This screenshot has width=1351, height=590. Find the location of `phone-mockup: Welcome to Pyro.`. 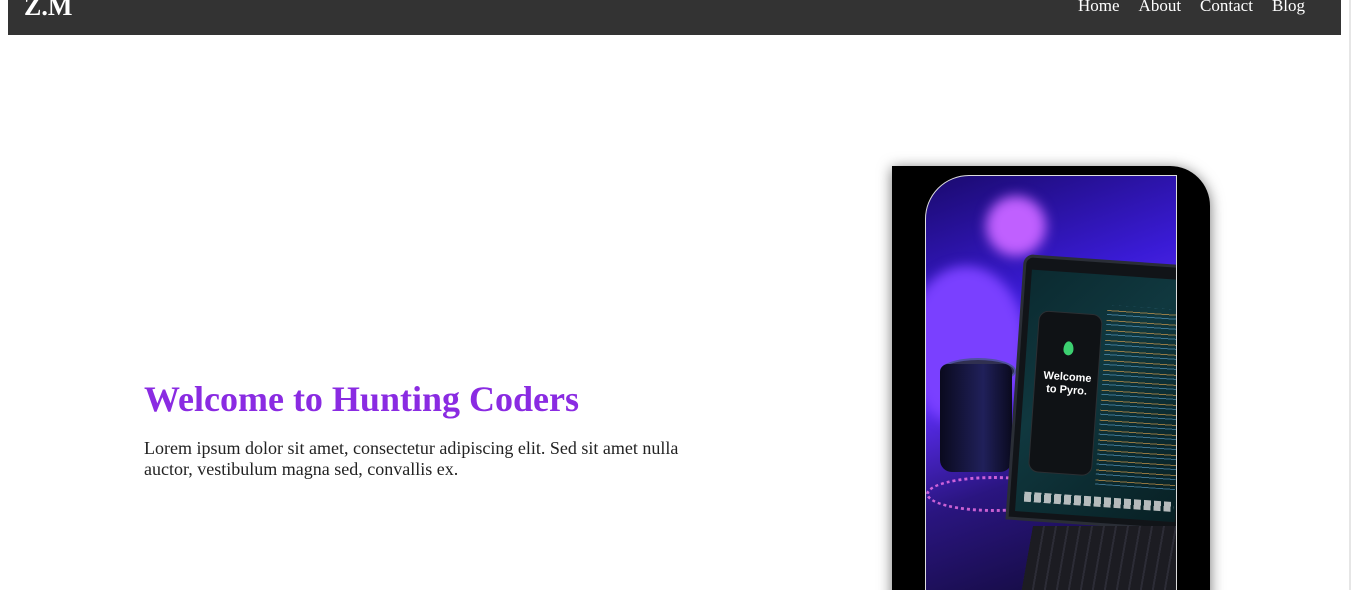

phone-mockup: Welcome to Pyro. is located at coordinates (1065, 393).